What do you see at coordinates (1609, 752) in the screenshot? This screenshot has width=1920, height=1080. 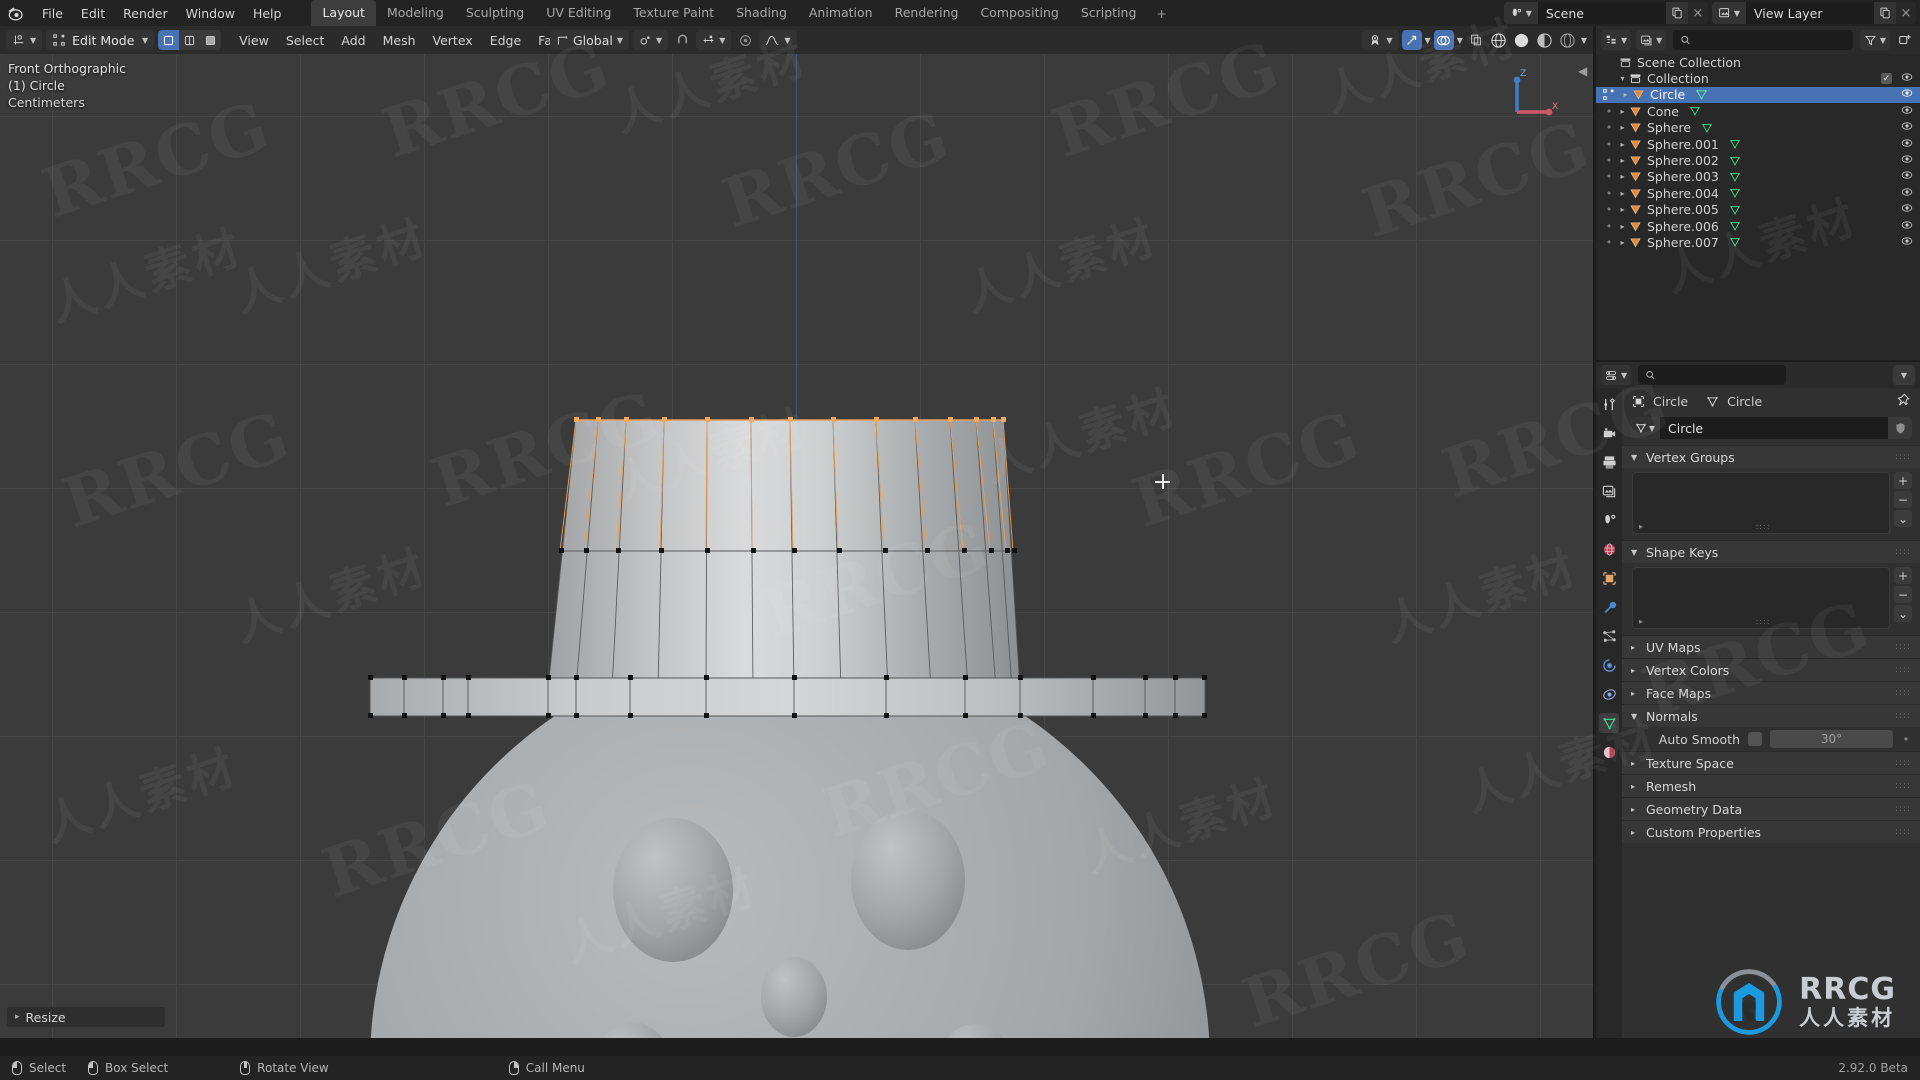 I see `properties-tab-material` at bounding box center [1609, 752].